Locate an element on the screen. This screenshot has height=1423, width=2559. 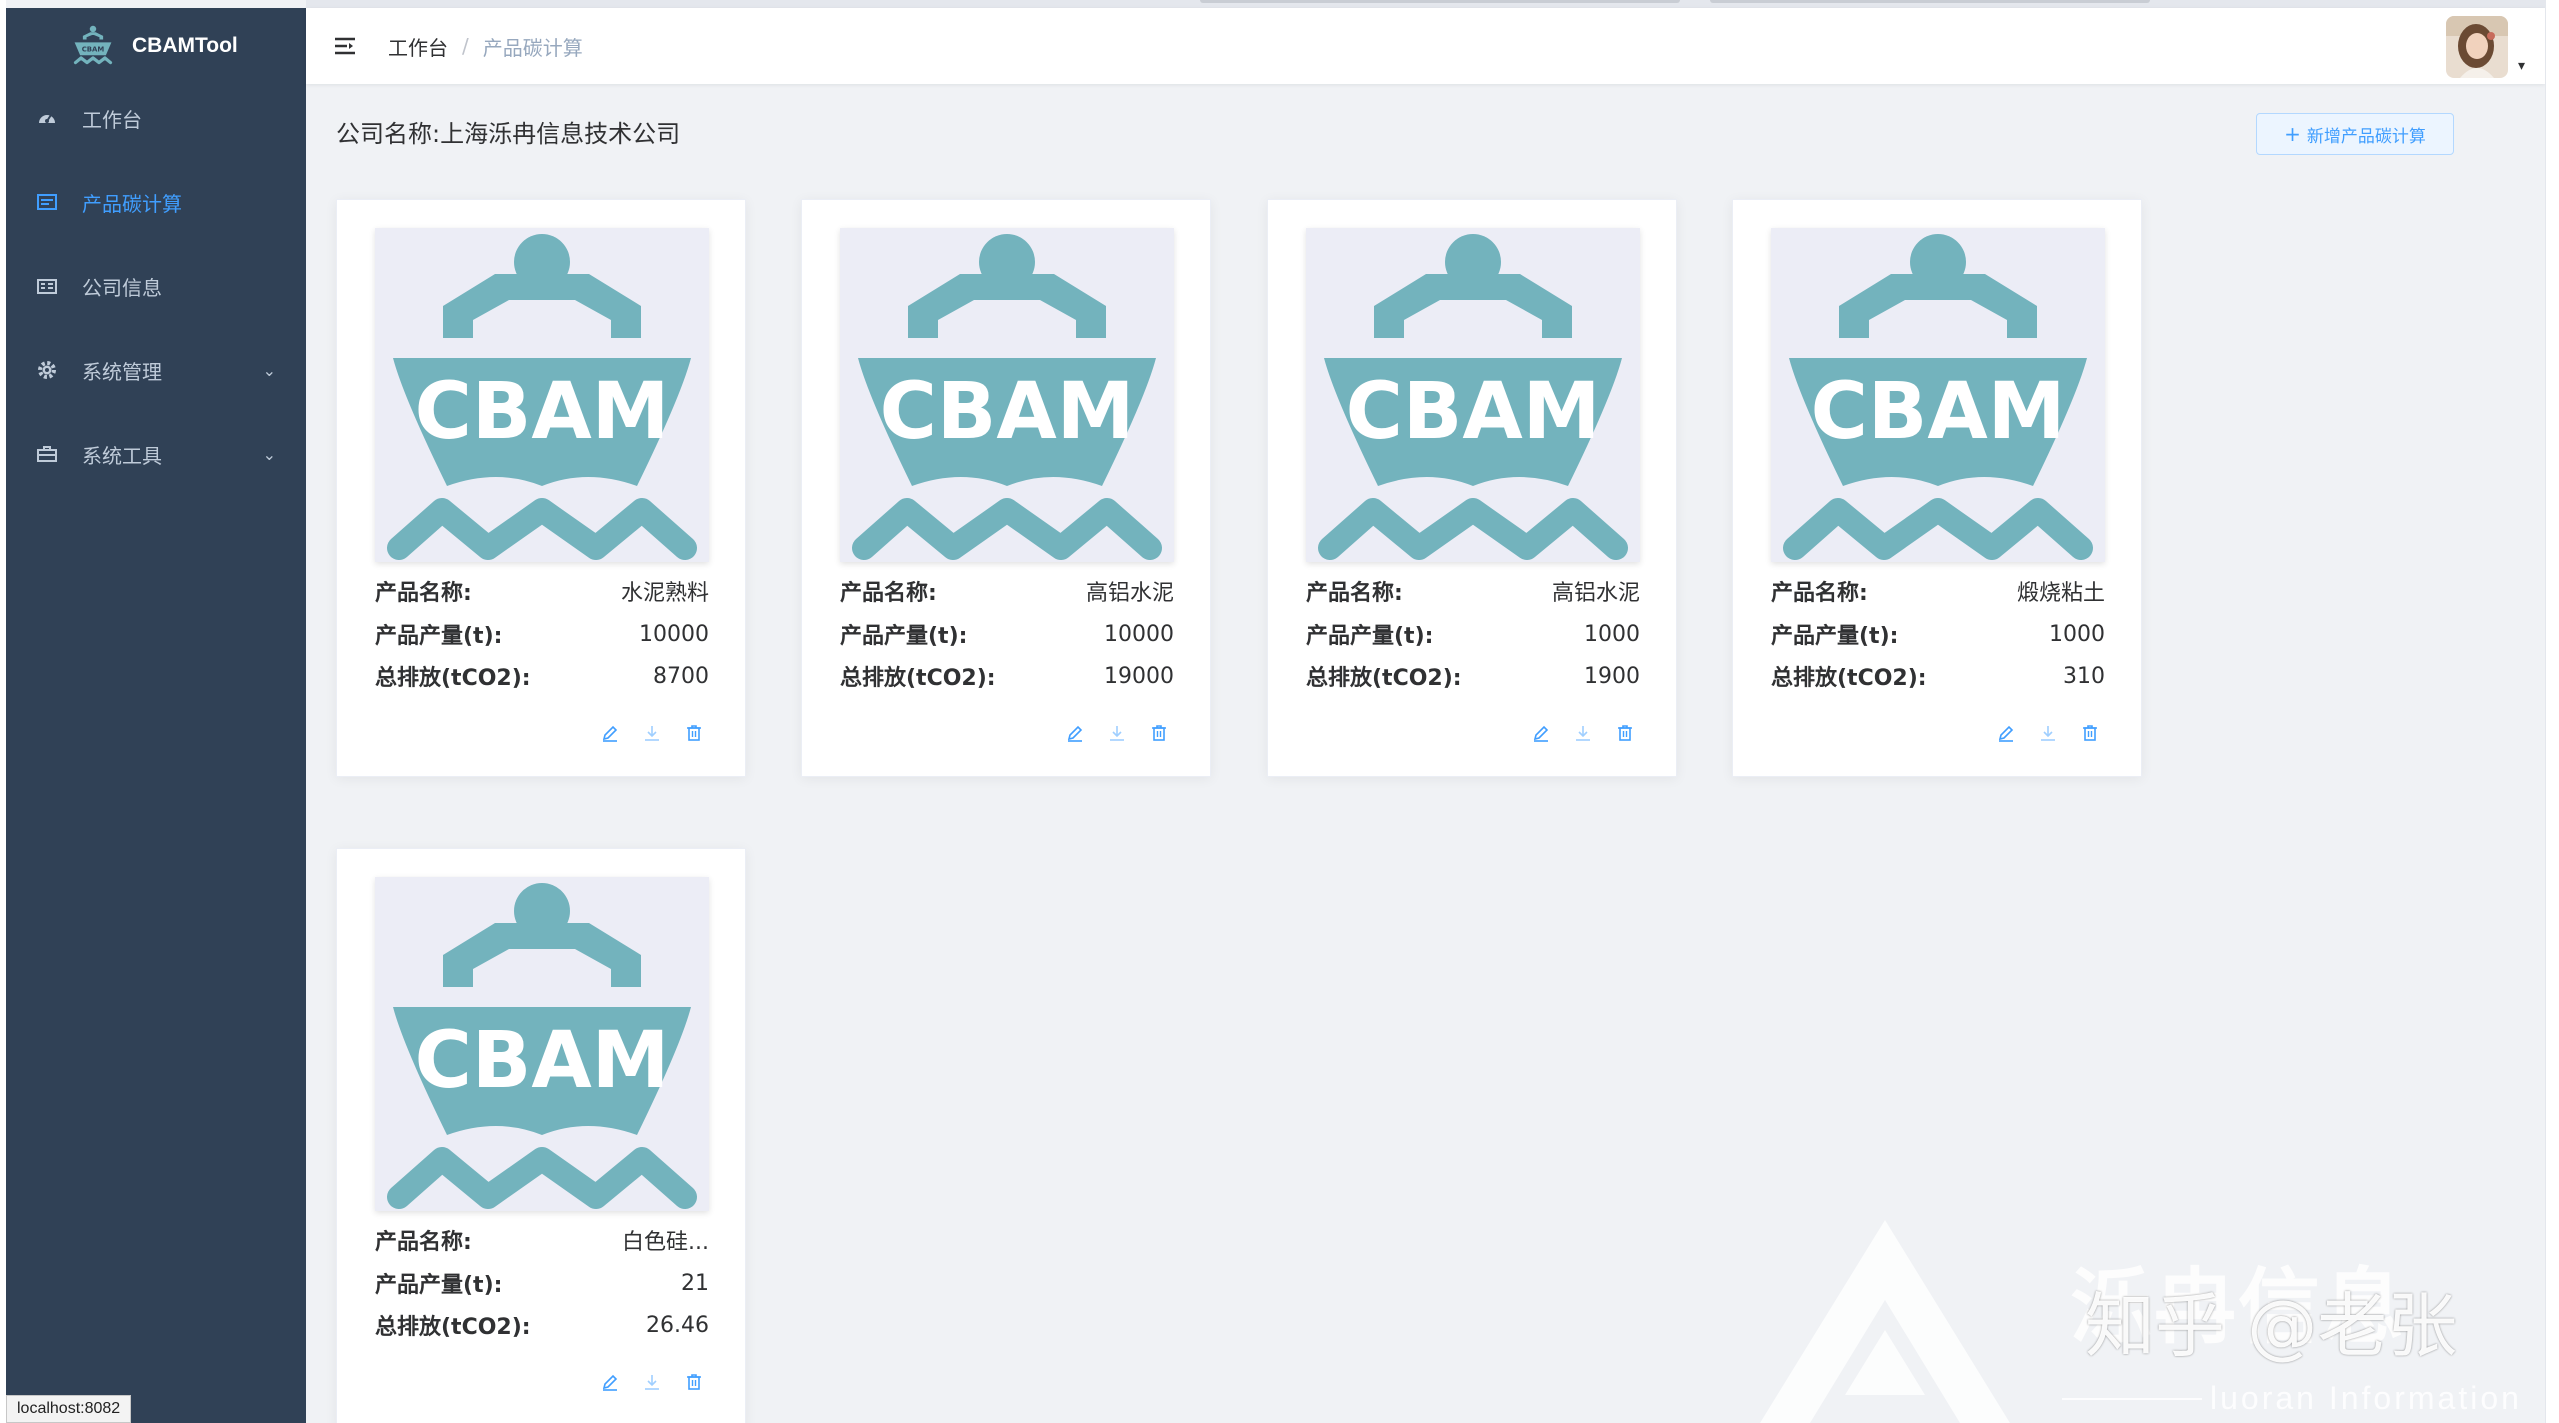
add-button-label: 新增产品碳计算 is located at coordinates (2366, 136).